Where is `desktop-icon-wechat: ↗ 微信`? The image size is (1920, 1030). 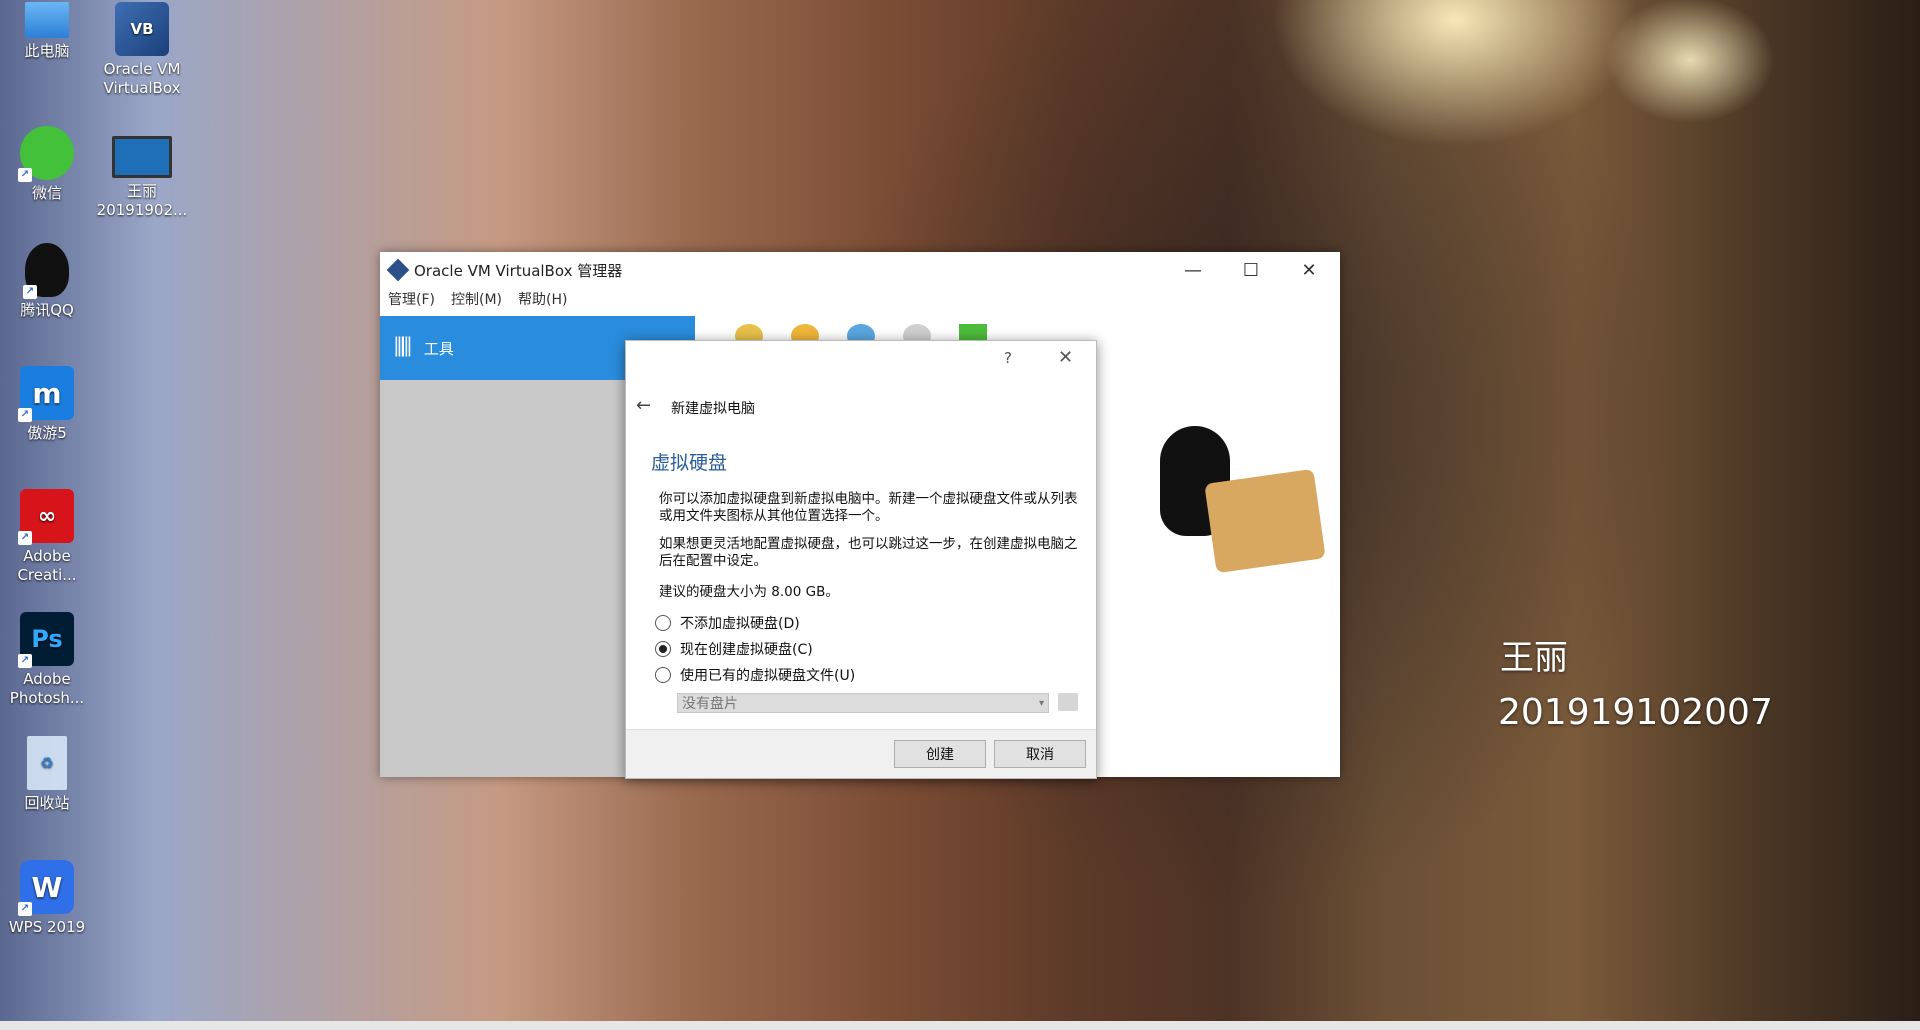 desktop-icon-wechat: ↗ 微信 is located at coordinates (47, 164).